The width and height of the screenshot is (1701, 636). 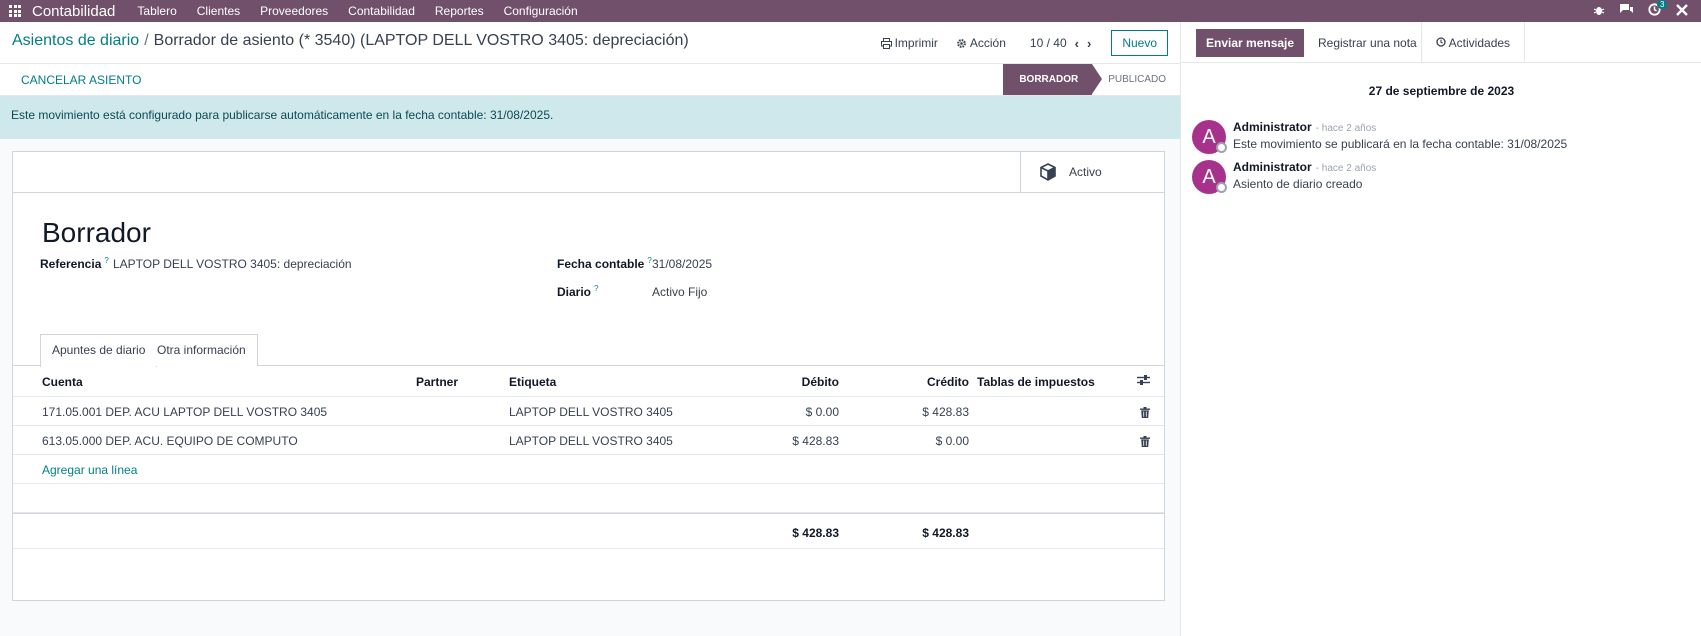 What do you see at coordinates (1136, 79) in the screenshot?
I see `state-publicado: PUBLICADO` at bounding box center [1136, 79].